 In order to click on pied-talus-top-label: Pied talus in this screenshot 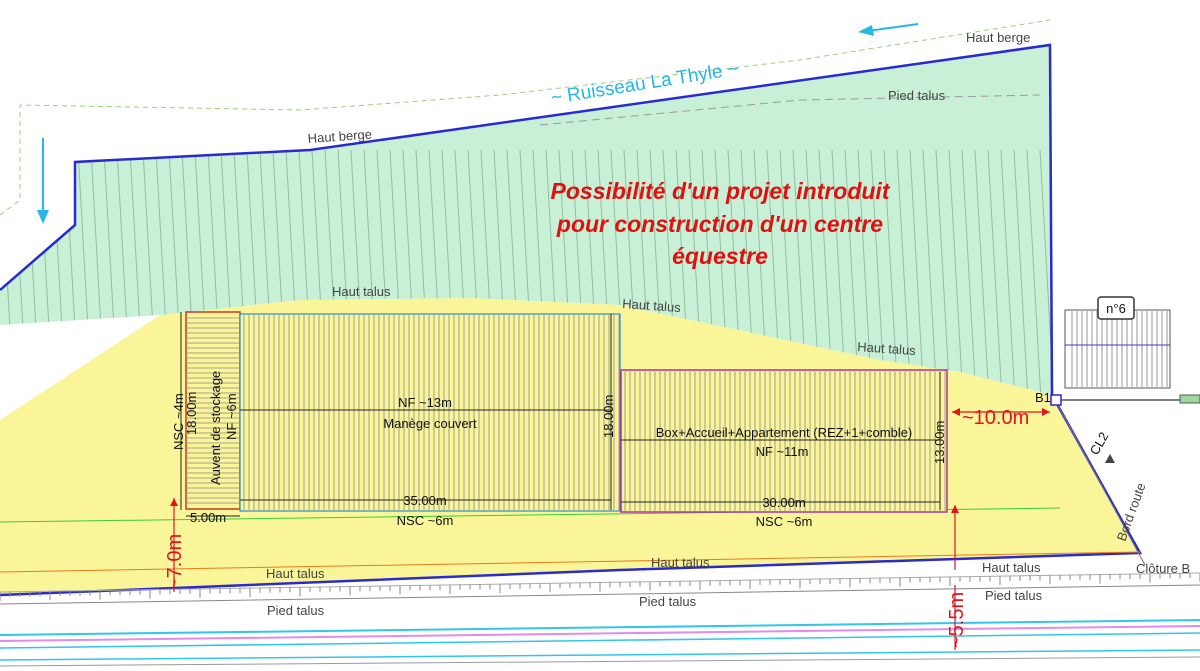, I will do `click(917, 95)`.